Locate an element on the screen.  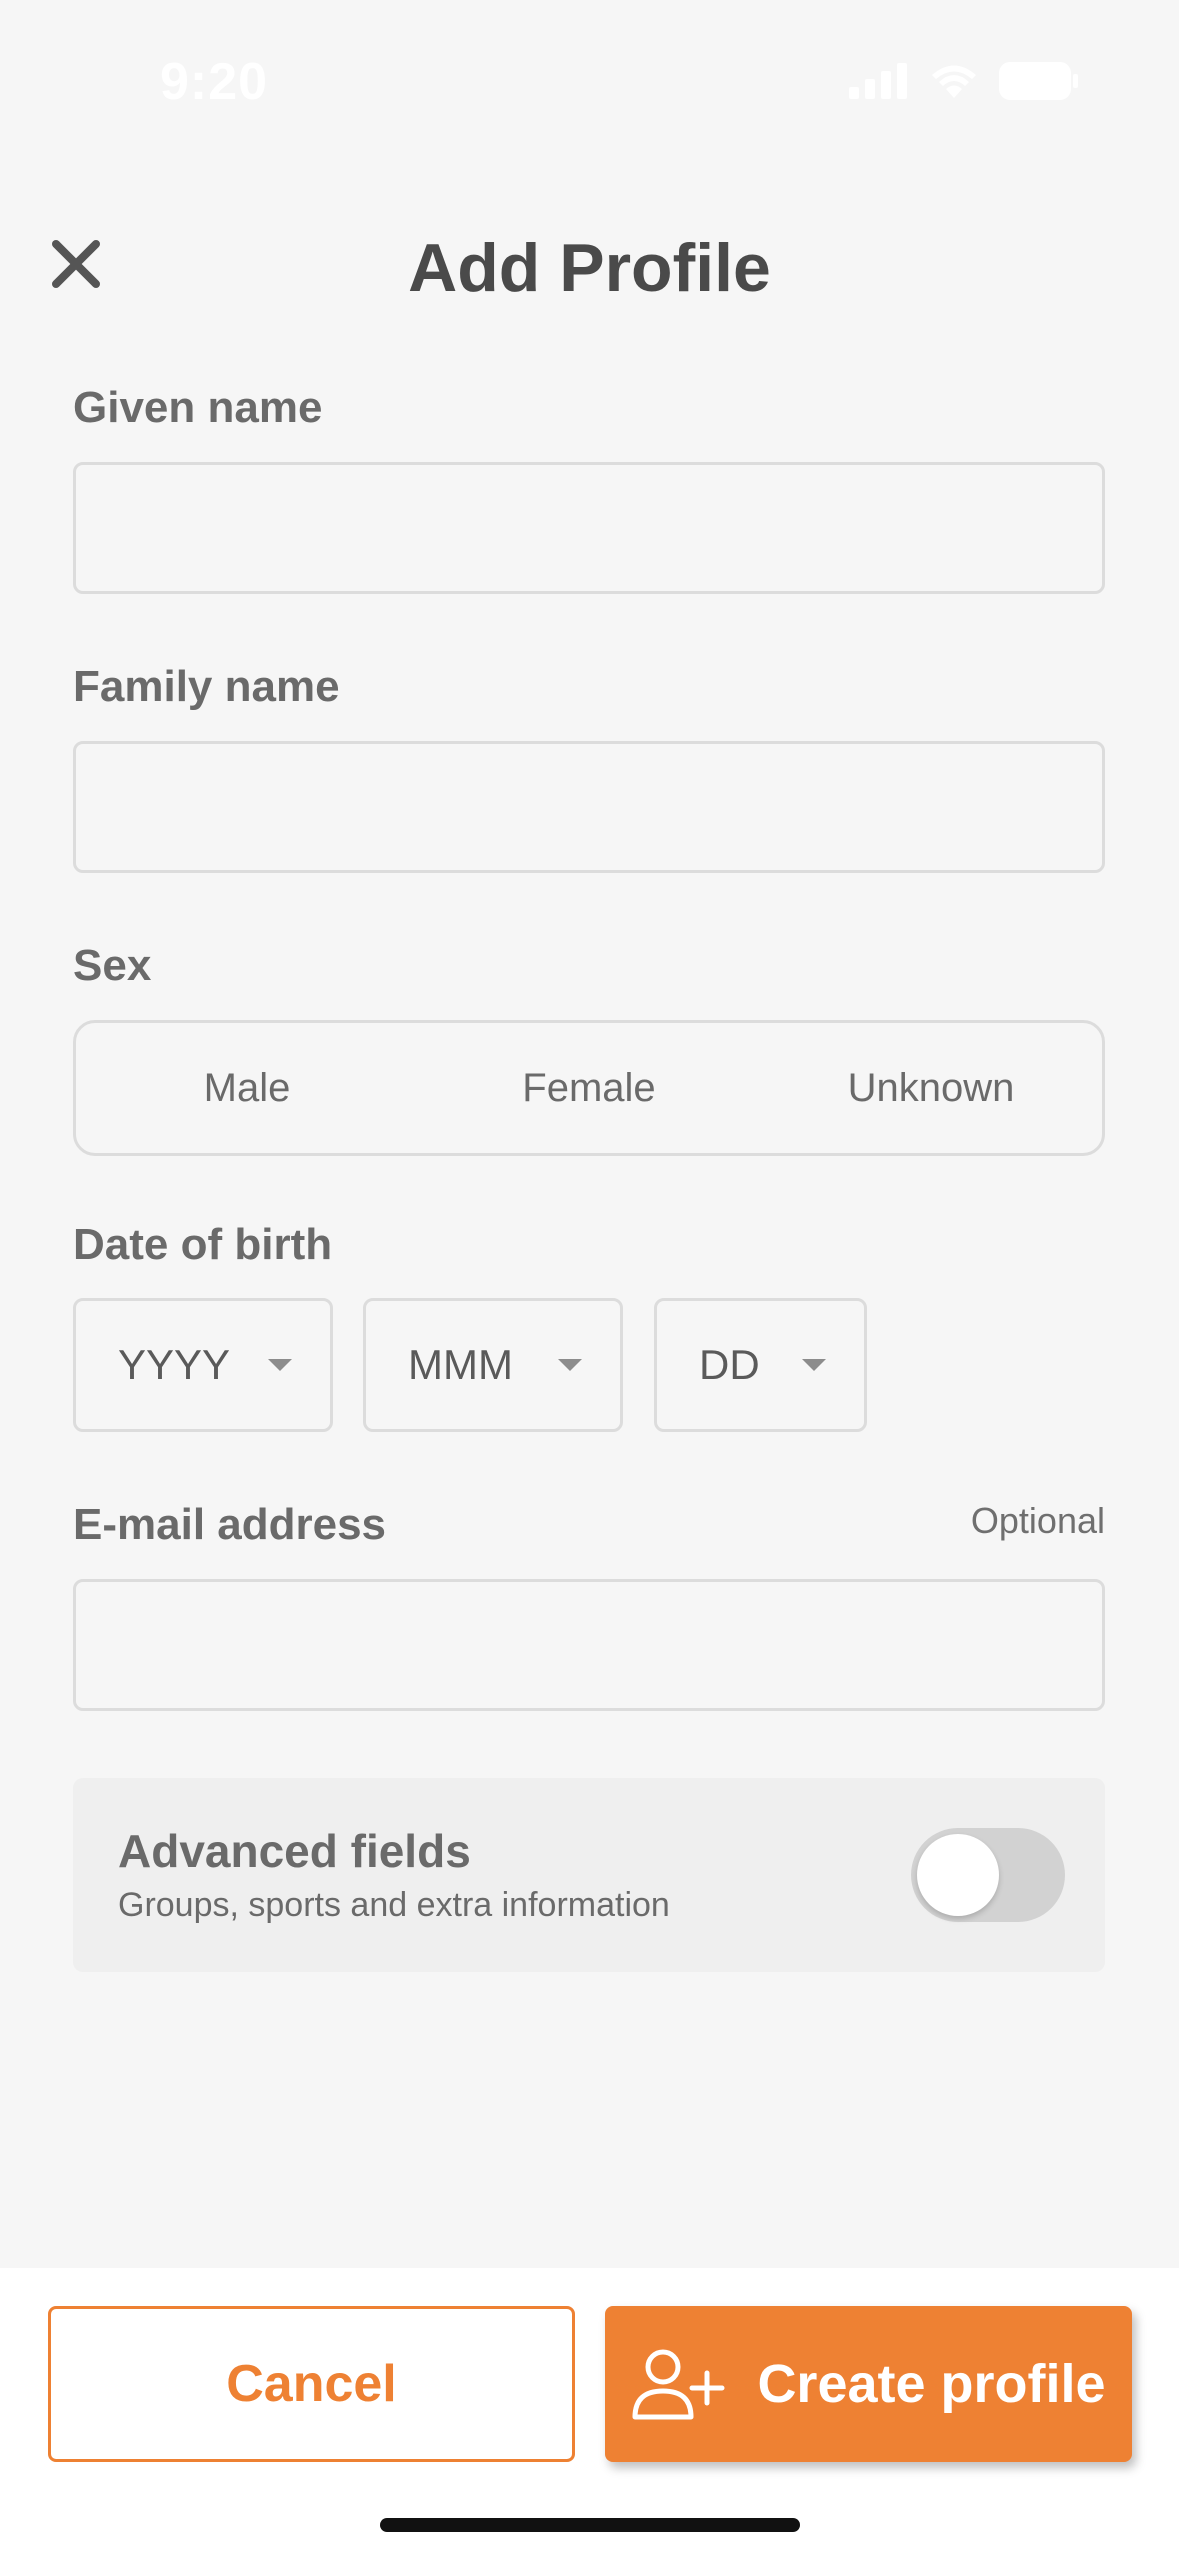
status-time: 9:20 is located at coordinates (214, 82).